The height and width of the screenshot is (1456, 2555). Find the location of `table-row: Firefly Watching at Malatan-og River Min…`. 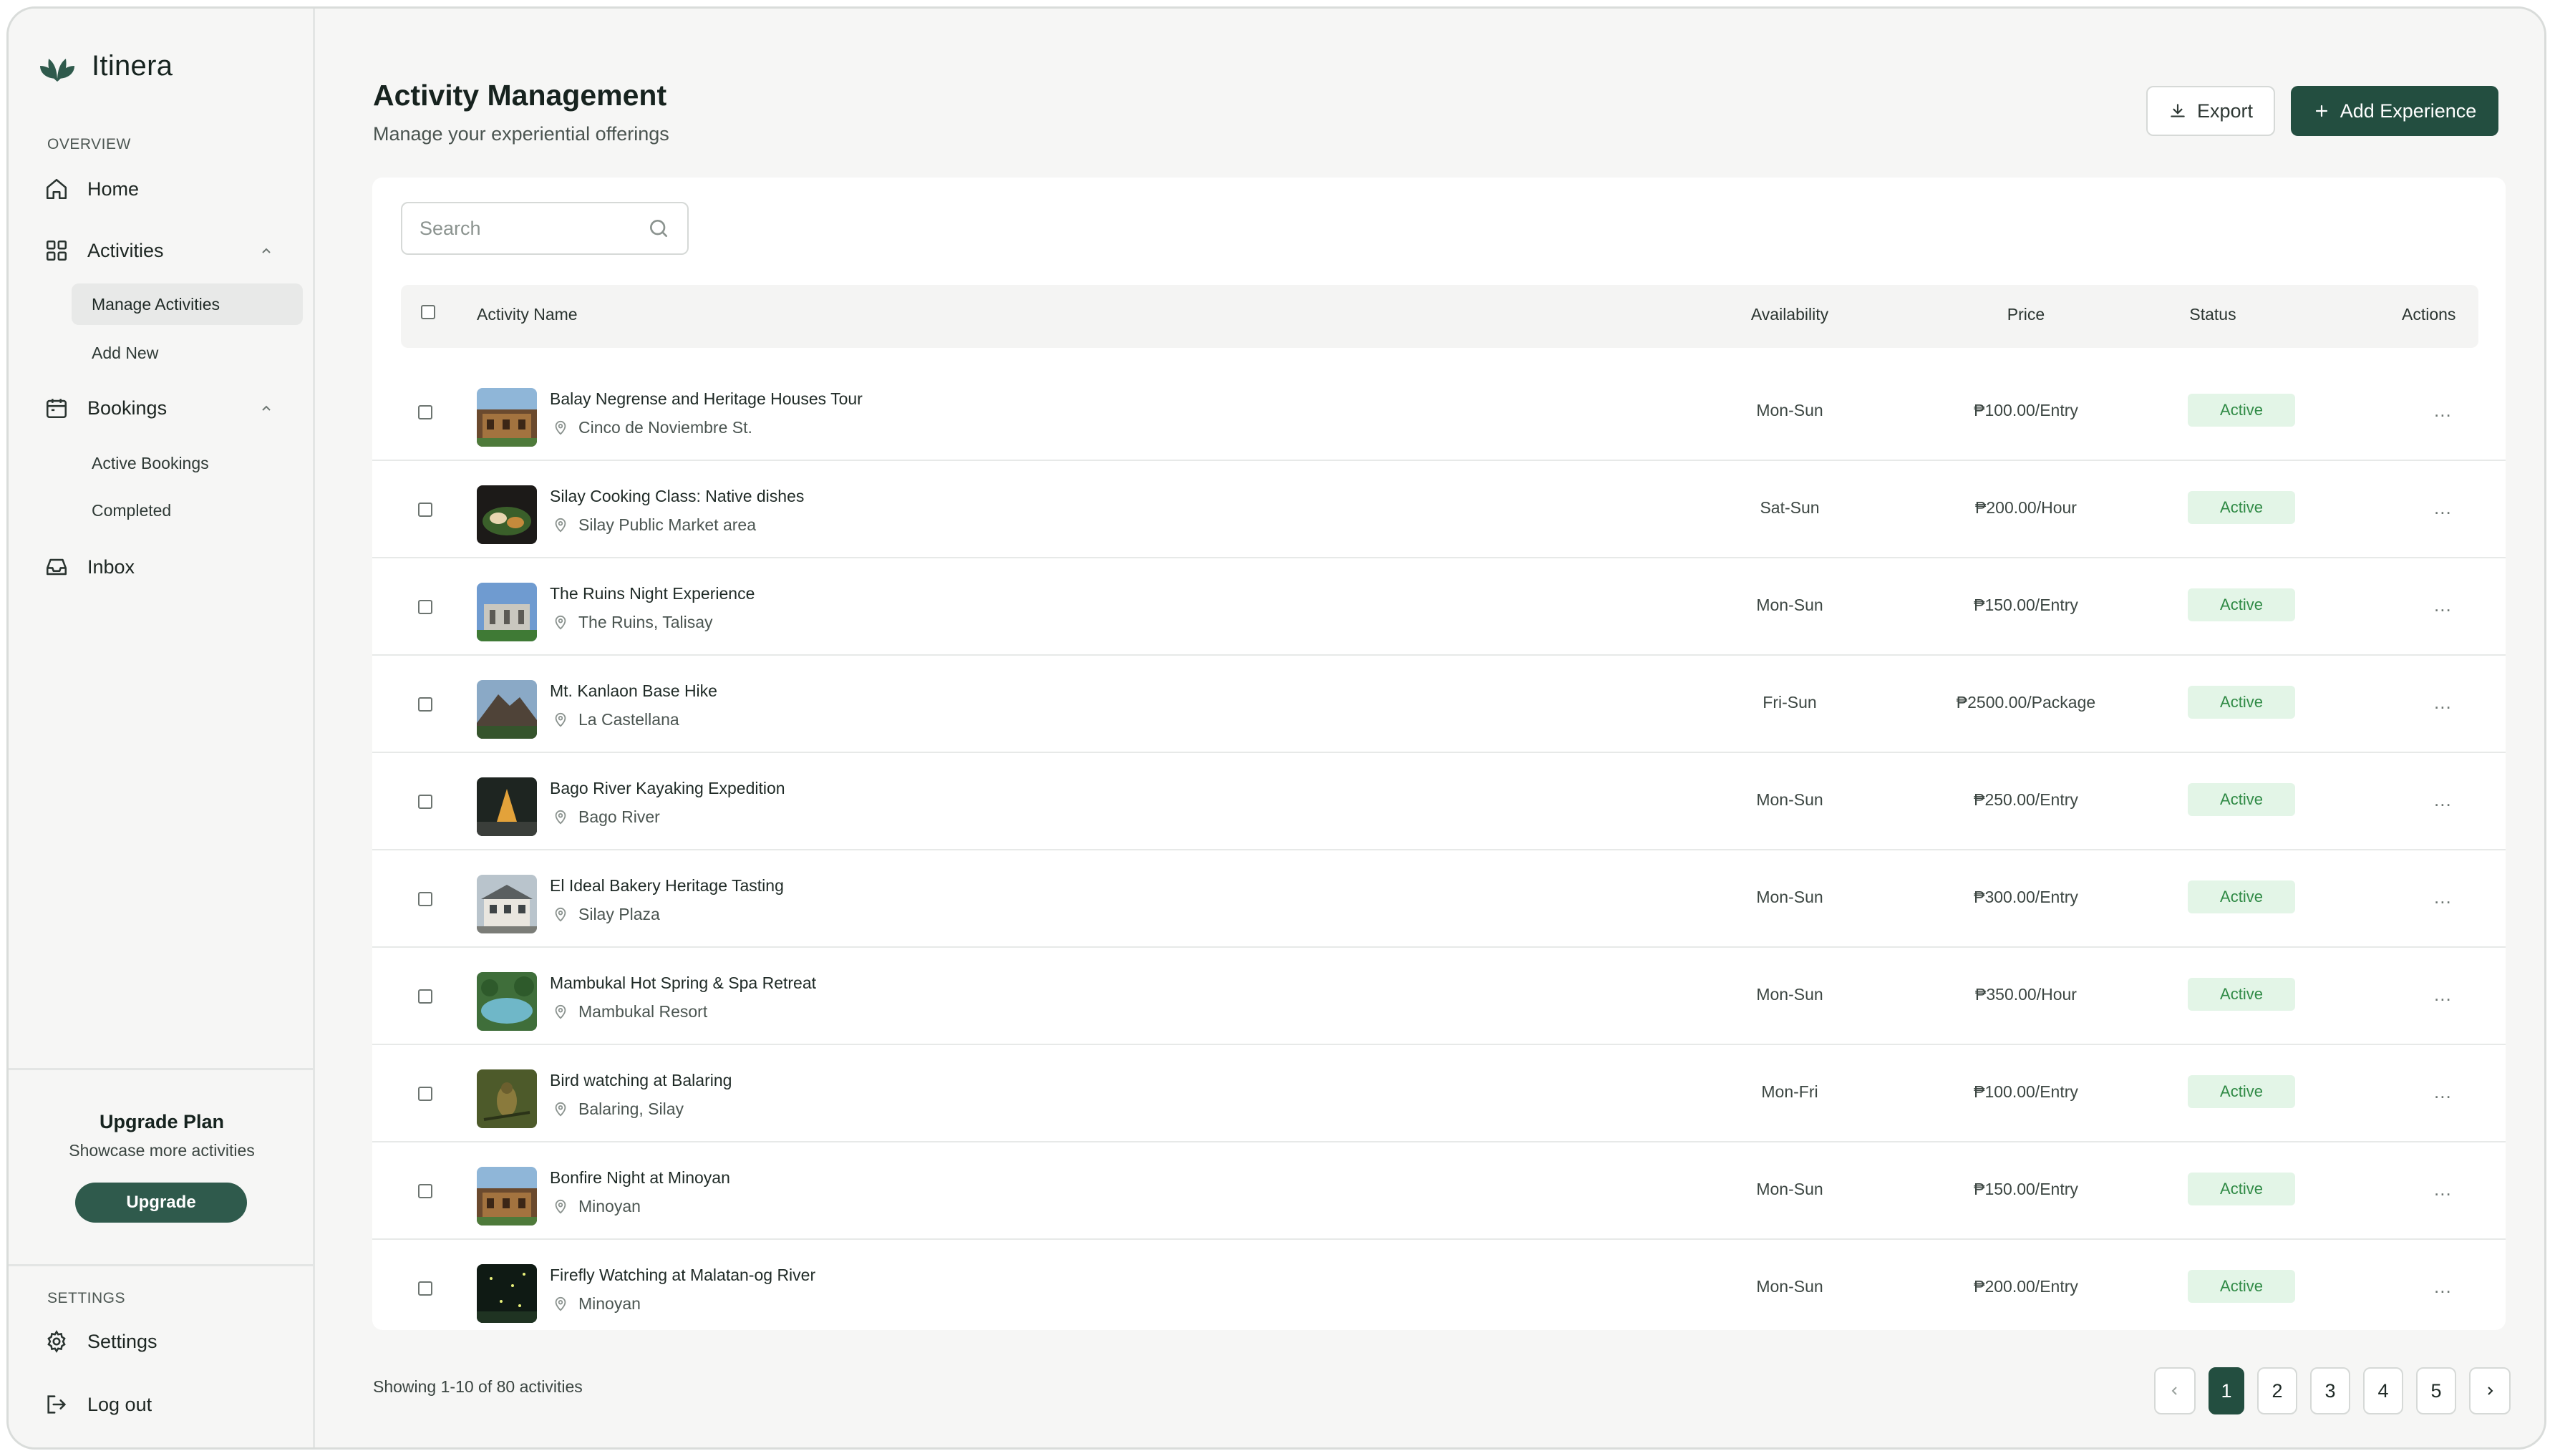

table-row: Firefly Watching at Malatan-og River Min… is located at coordinates (1439, 1288).